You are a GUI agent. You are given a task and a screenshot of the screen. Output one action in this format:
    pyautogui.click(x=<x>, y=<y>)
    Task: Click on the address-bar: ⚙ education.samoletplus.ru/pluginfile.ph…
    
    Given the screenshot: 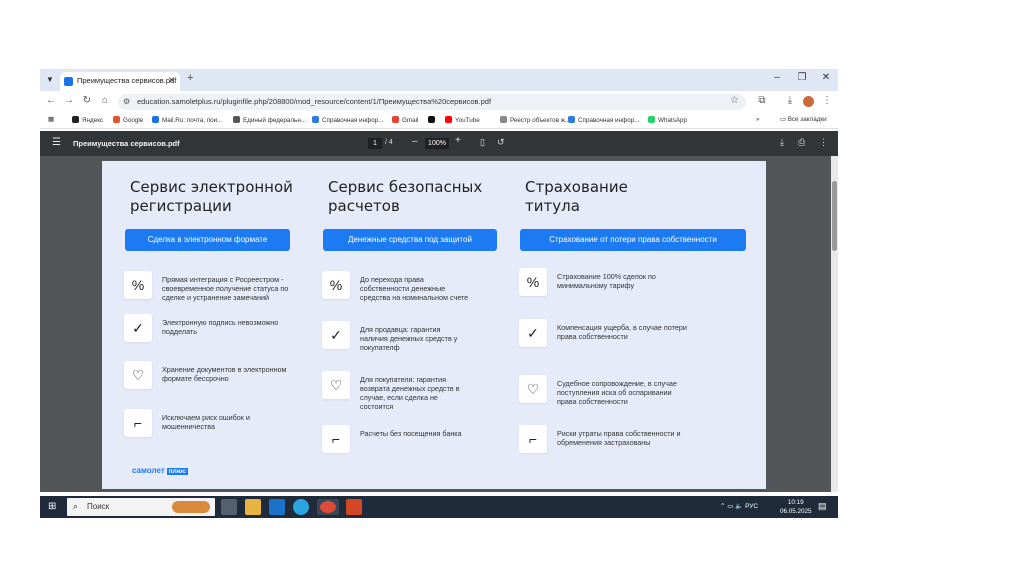 What is the action you would take?
    pyautogui.click(x=432, y=102)
    